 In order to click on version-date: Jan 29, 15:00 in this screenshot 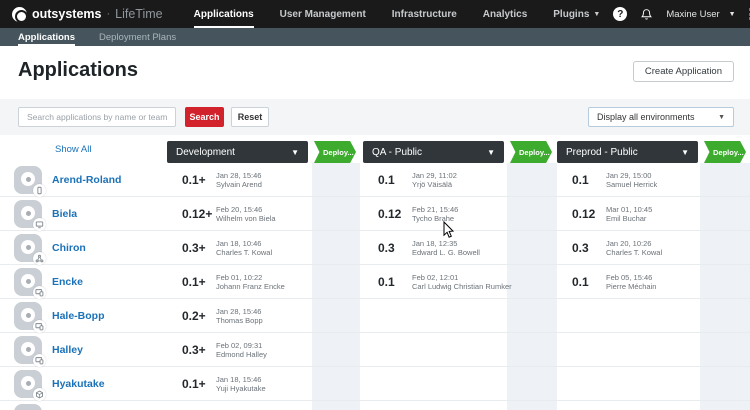, I will do `click(629, 175)`.